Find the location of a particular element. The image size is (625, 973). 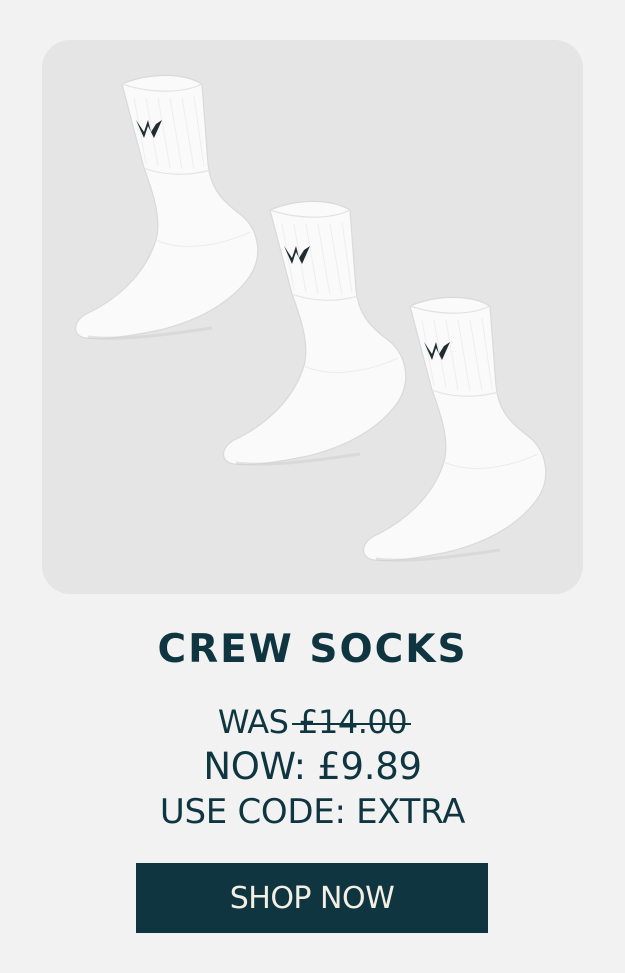

price-block: WAS £14.00 NOW: £9.89 USE CODE: EXTRA is located at coordinates (312, 767).